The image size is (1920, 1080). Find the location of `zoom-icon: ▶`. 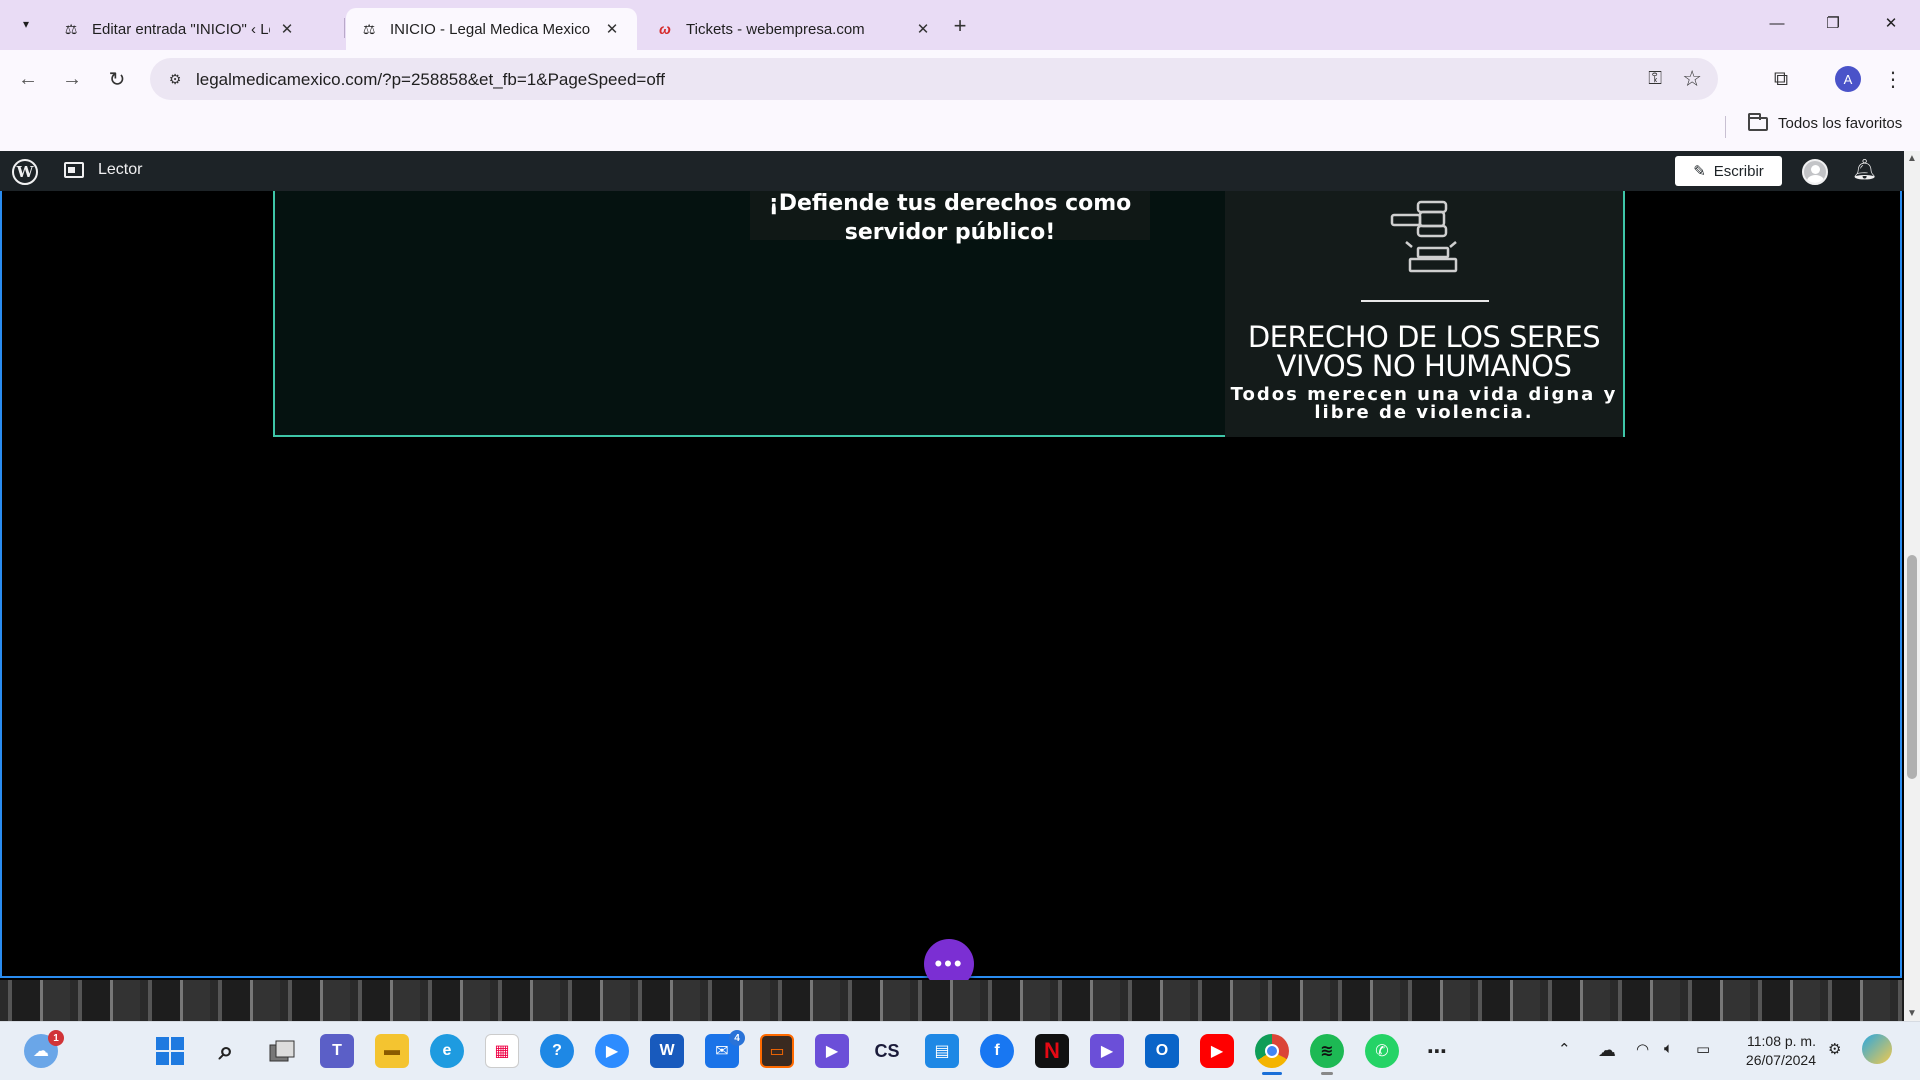

zoom-icon: ▶ is located at coordinates (612, 1051).